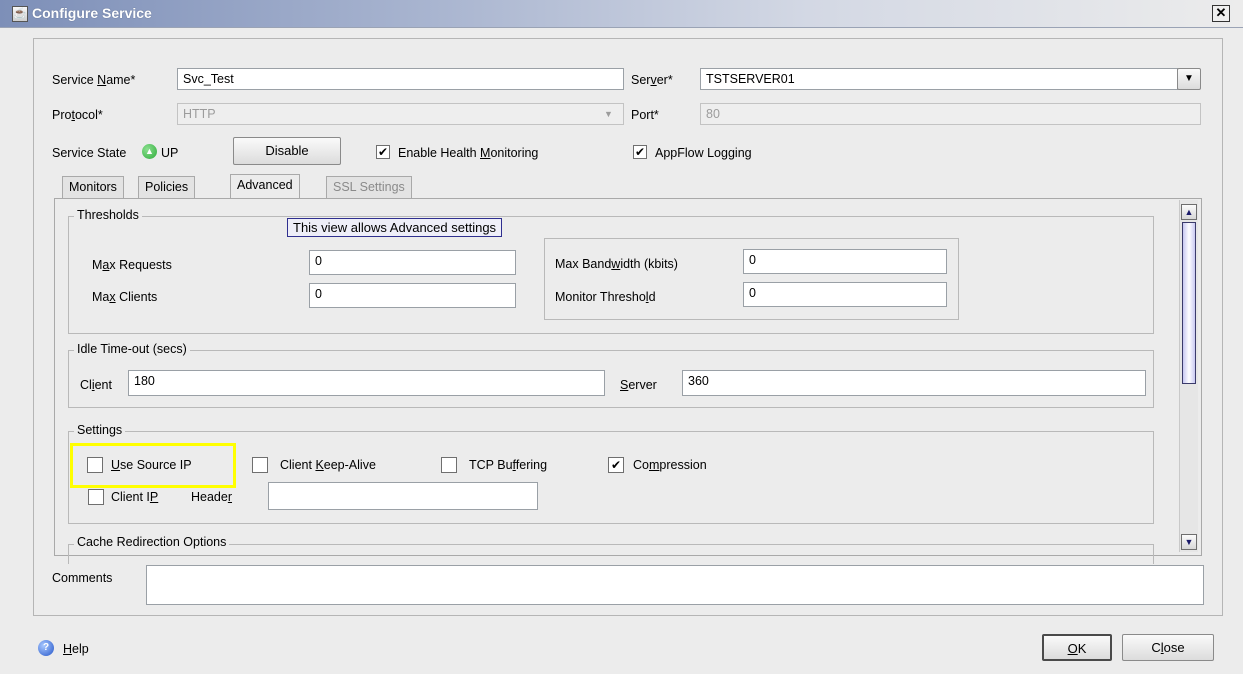 The width and height of the screenshot is (1243, 674). Describe the element at coordinates (616, 465) in the screenshot. I see `compression-checkbox: ✔` at that location.